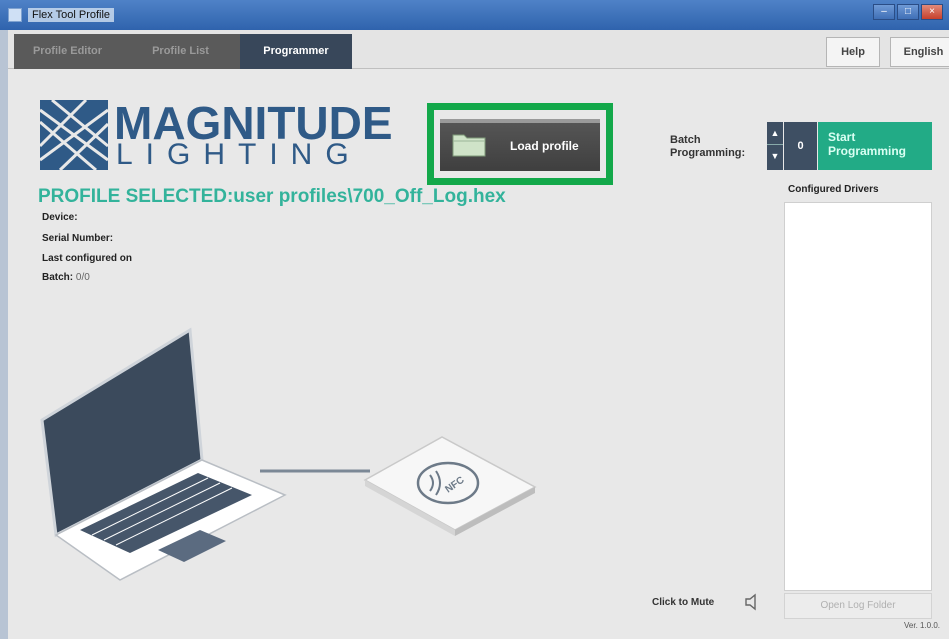 The image size is (949, 639). Describe the element at coordinates (858, 396) in the screenshot. I see `configured-drivers-list` at that location.